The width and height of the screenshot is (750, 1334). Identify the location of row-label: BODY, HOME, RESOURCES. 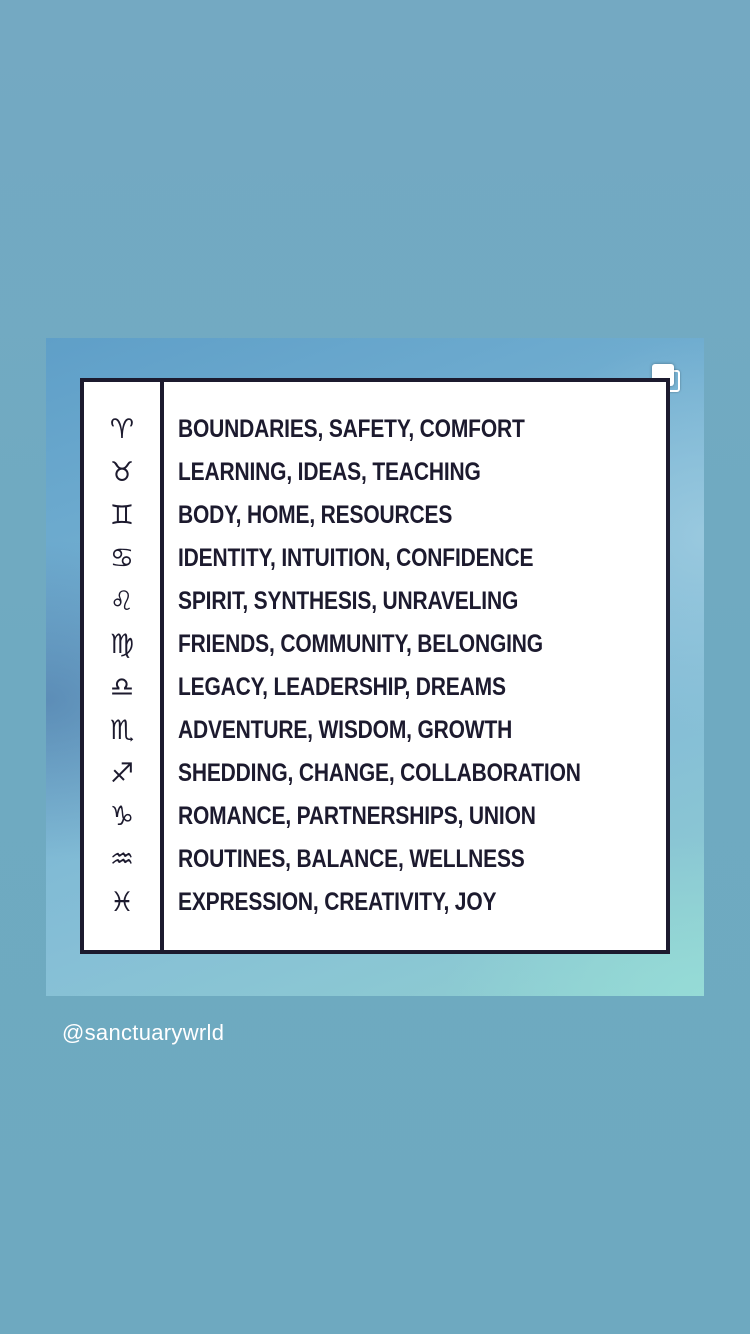
(315, 515).